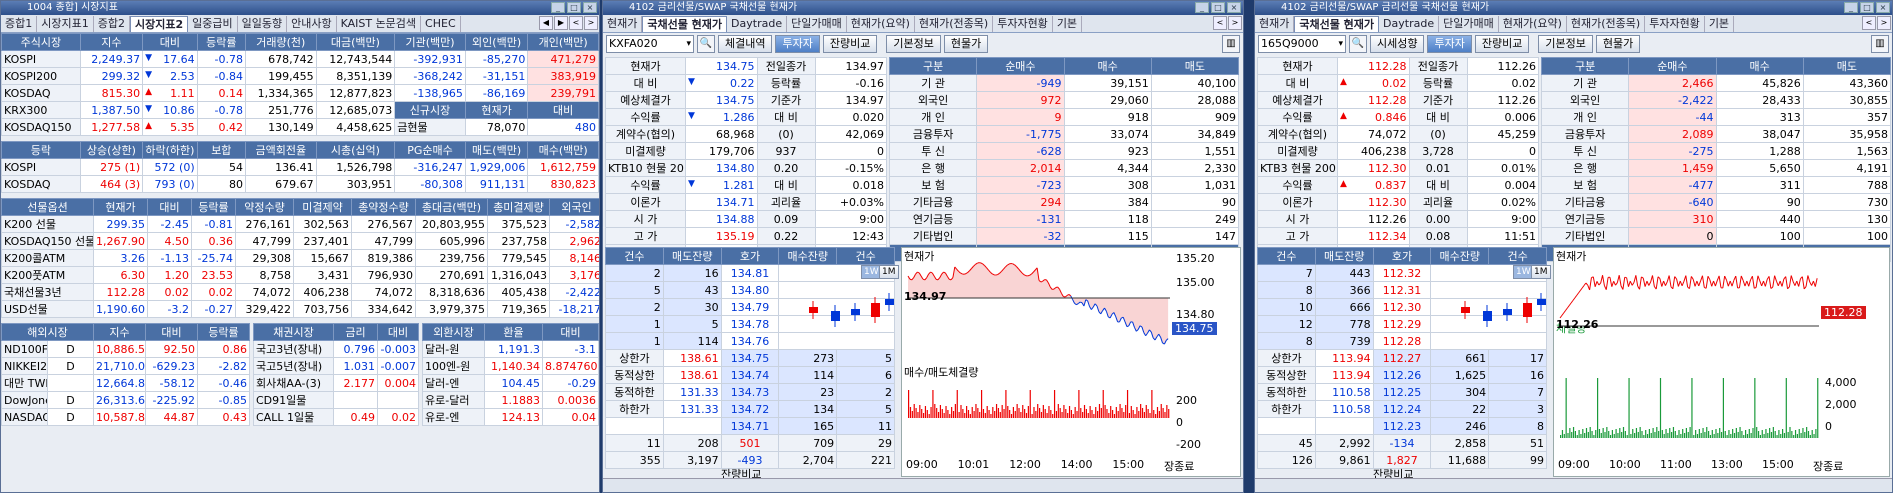 This screenshot has width=1893, height=493. Describe the element at coordinates (1716, 236) in the screenshot. I see `table-row: 기타법인 0 100 100` at that location.